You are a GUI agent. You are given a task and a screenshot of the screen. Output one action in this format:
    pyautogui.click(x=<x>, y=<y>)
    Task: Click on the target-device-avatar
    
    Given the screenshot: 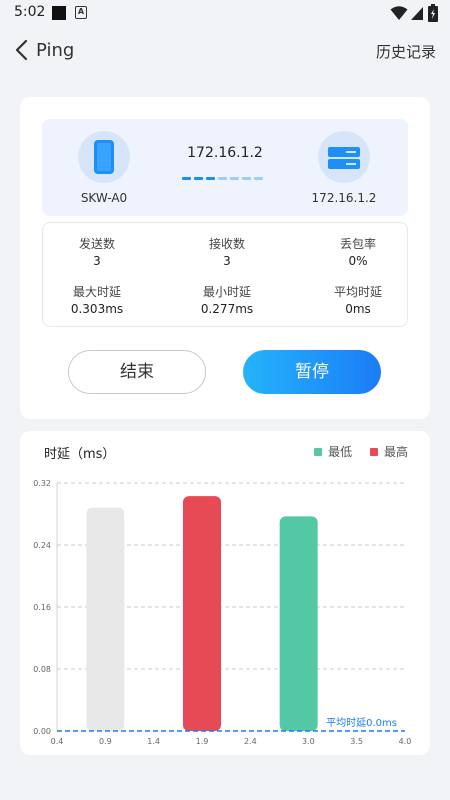 What is the action you would take?
    pyautogui.click(x=344, y=157)
    